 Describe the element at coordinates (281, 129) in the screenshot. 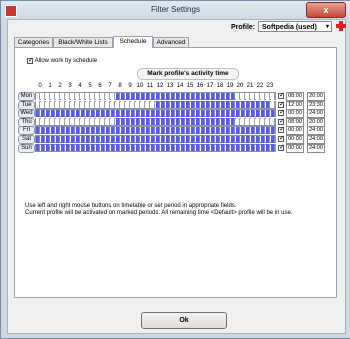

I see `day-enable-checkbox-fri` at that location.